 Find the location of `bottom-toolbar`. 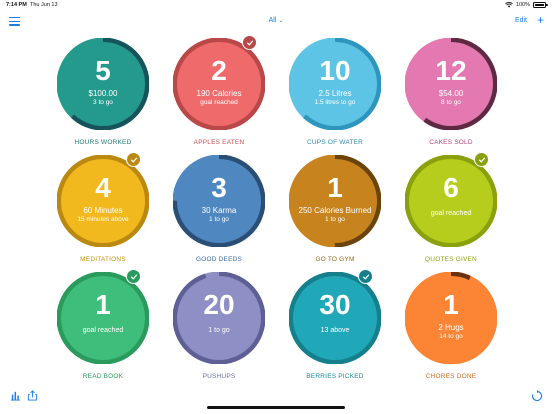

bottom-toolbar is located at coordinates (24, 395).